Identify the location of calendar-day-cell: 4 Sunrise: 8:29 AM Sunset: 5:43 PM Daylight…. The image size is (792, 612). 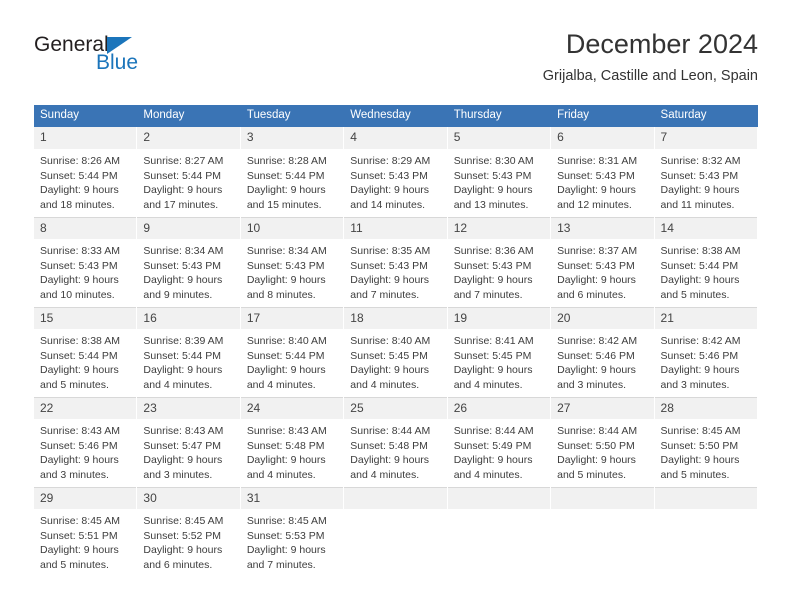
(396, 172).